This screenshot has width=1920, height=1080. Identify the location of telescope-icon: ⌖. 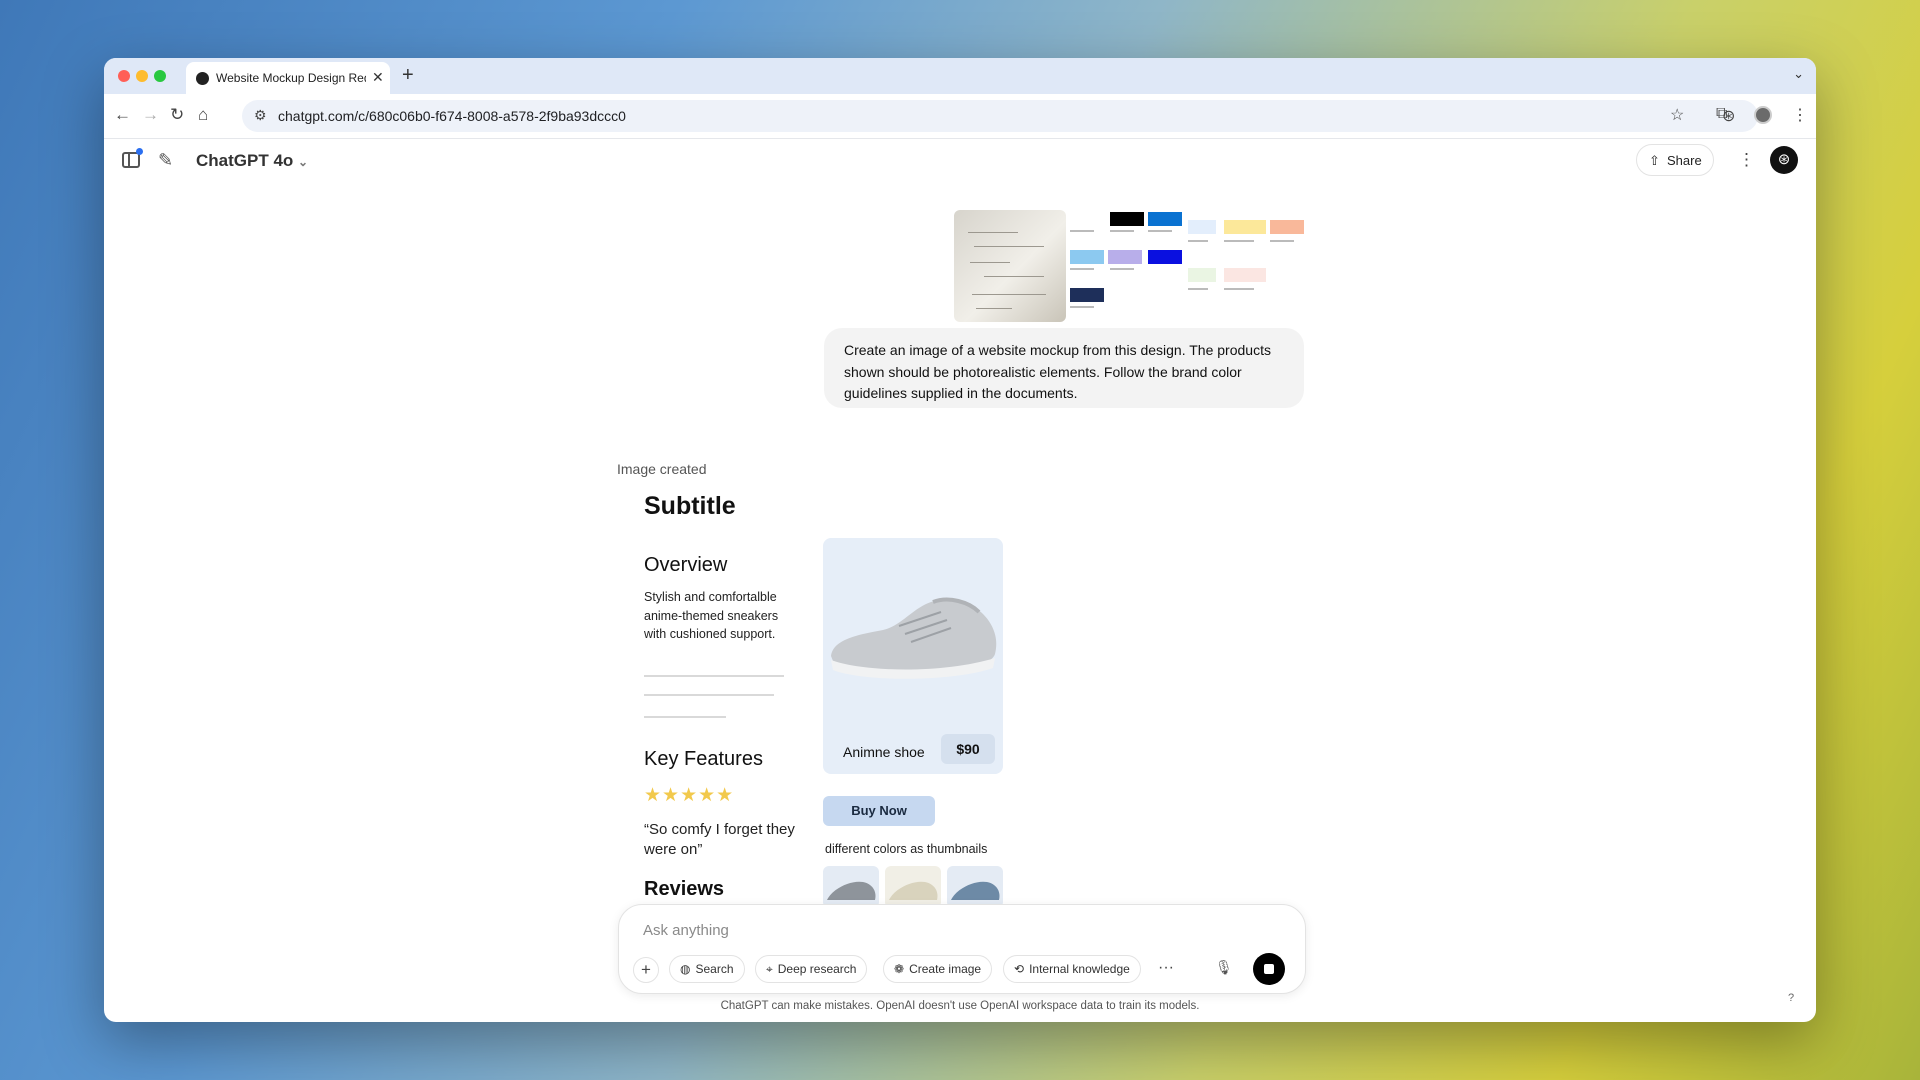
(769, 969).